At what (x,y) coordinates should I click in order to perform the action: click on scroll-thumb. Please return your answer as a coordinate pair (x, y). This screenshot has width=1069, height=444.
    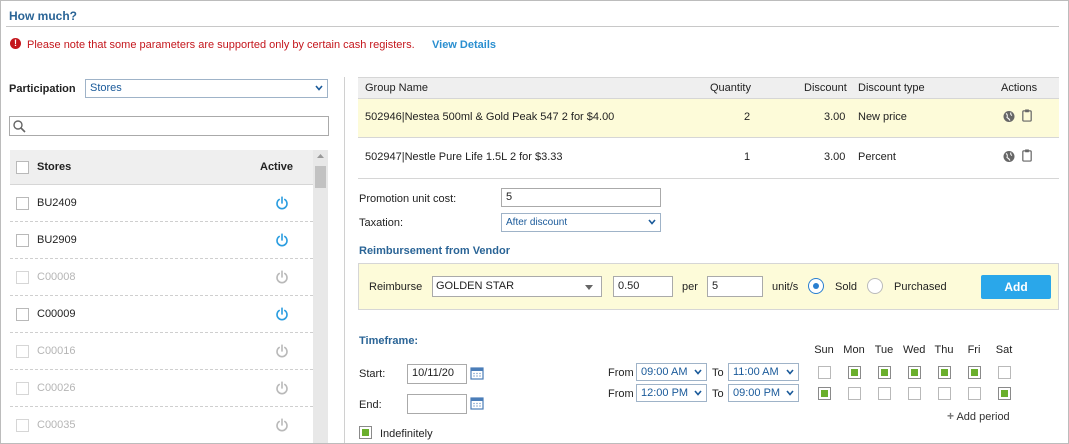
    Looking at the image, I should click on (320, 177).